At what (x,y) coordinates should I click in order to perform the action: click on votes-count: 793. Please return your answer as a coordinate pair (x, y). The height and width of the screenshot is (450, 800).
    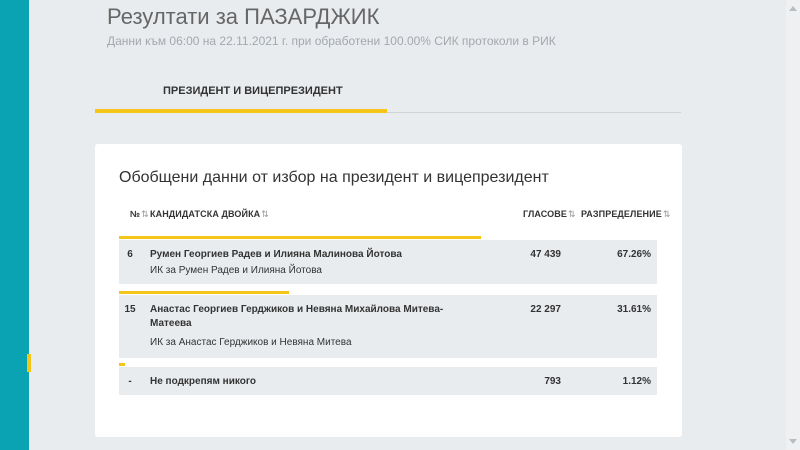
    Looking at the image, I should click on (552, 381).